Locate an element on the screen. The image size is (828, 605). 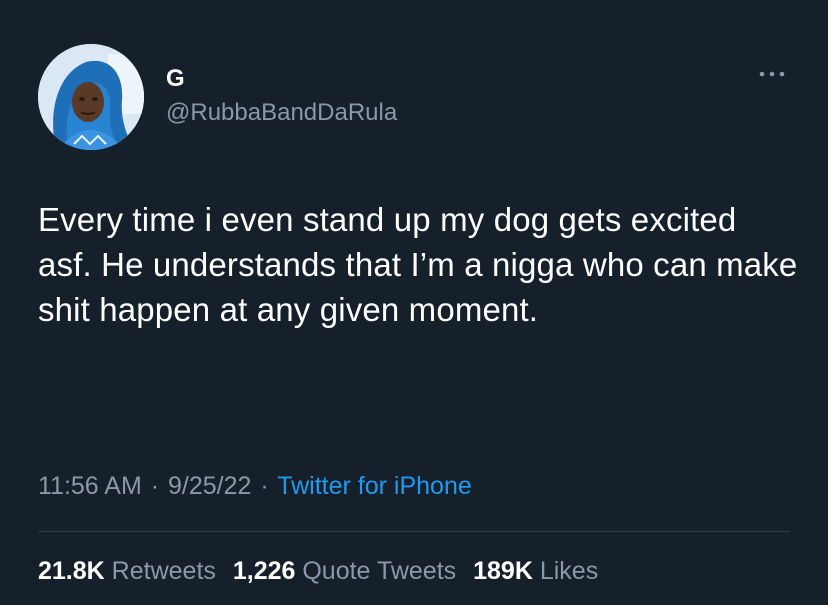
quote-tweets-count: 1,226 is located at coordinates (264, 571).